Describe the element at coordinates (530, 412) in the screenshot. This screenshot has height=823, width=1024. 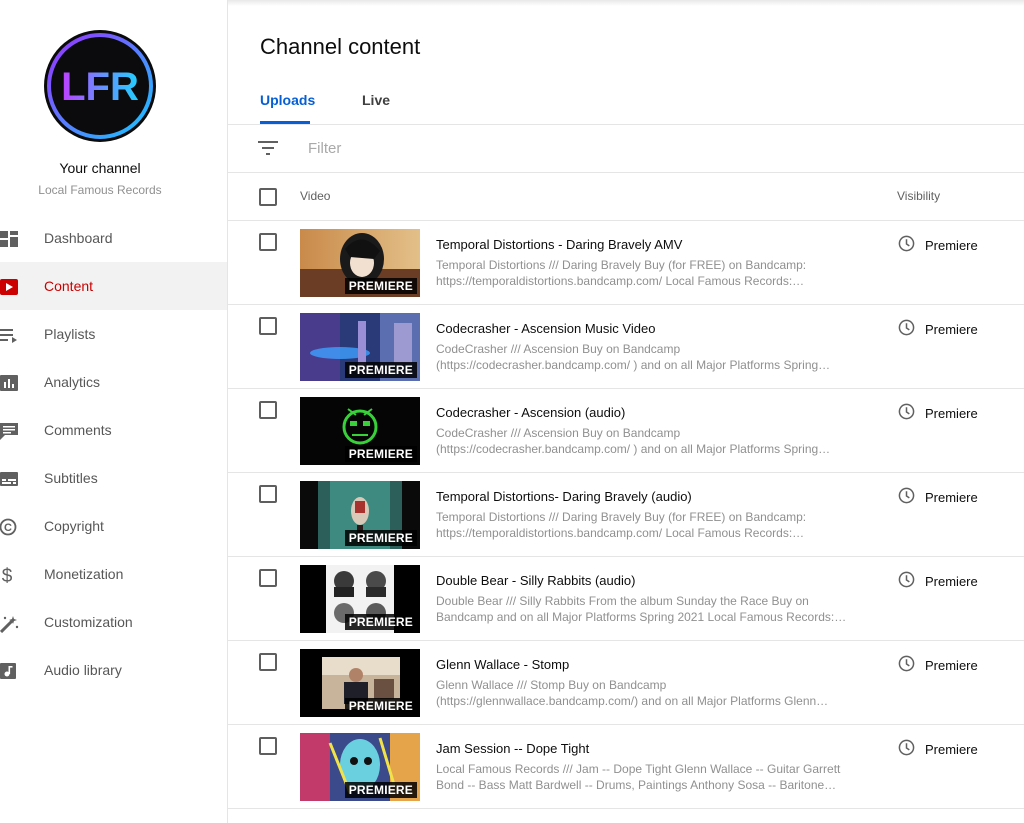
I see `video-title: Codecrasher - Ascension (audio)` at that location.